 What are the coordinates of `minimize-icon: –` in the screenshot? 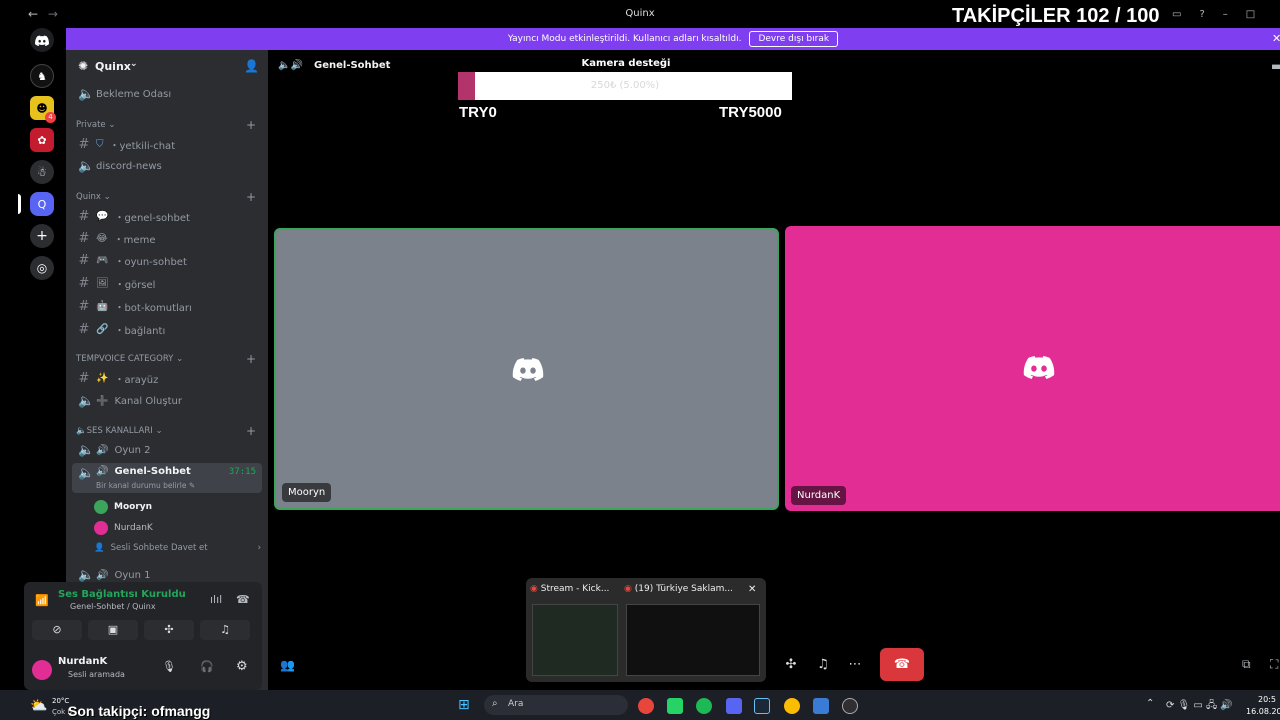 It's located at (1225, 14).